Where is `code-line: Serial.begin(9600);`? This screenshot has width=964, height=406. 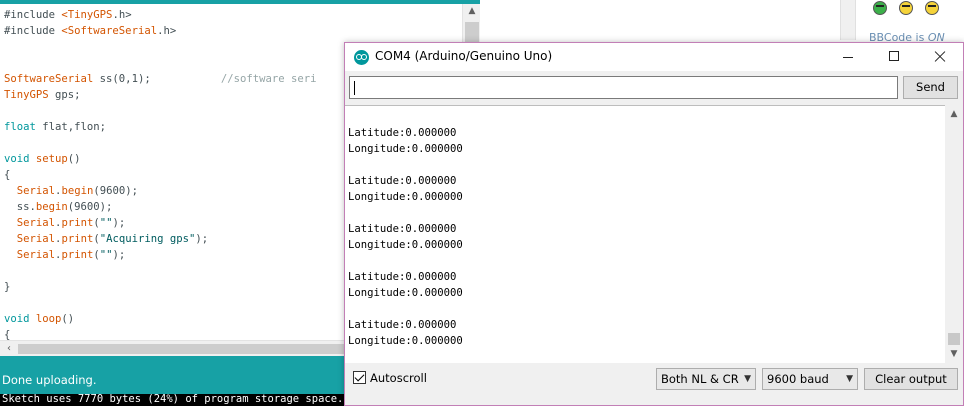 code-line: Serial.begin(9600); is located at coordinates (71, 191).